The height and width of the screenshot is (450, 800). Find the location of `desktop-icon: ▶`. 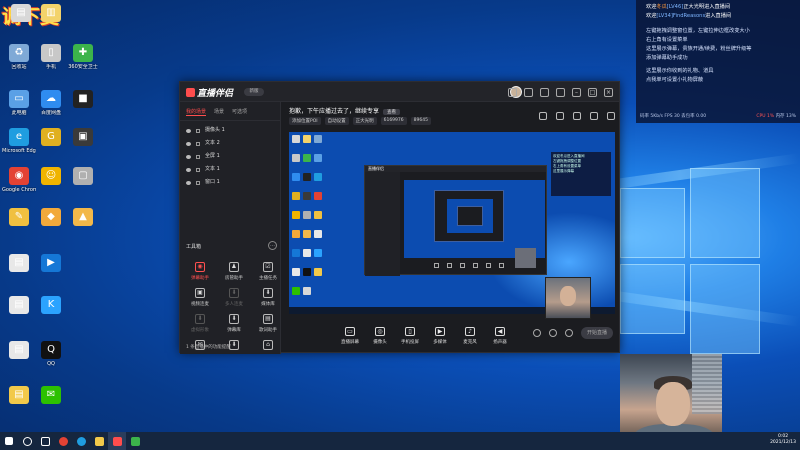

desktop-icon: ▶ is located at coordinates (51, 274).